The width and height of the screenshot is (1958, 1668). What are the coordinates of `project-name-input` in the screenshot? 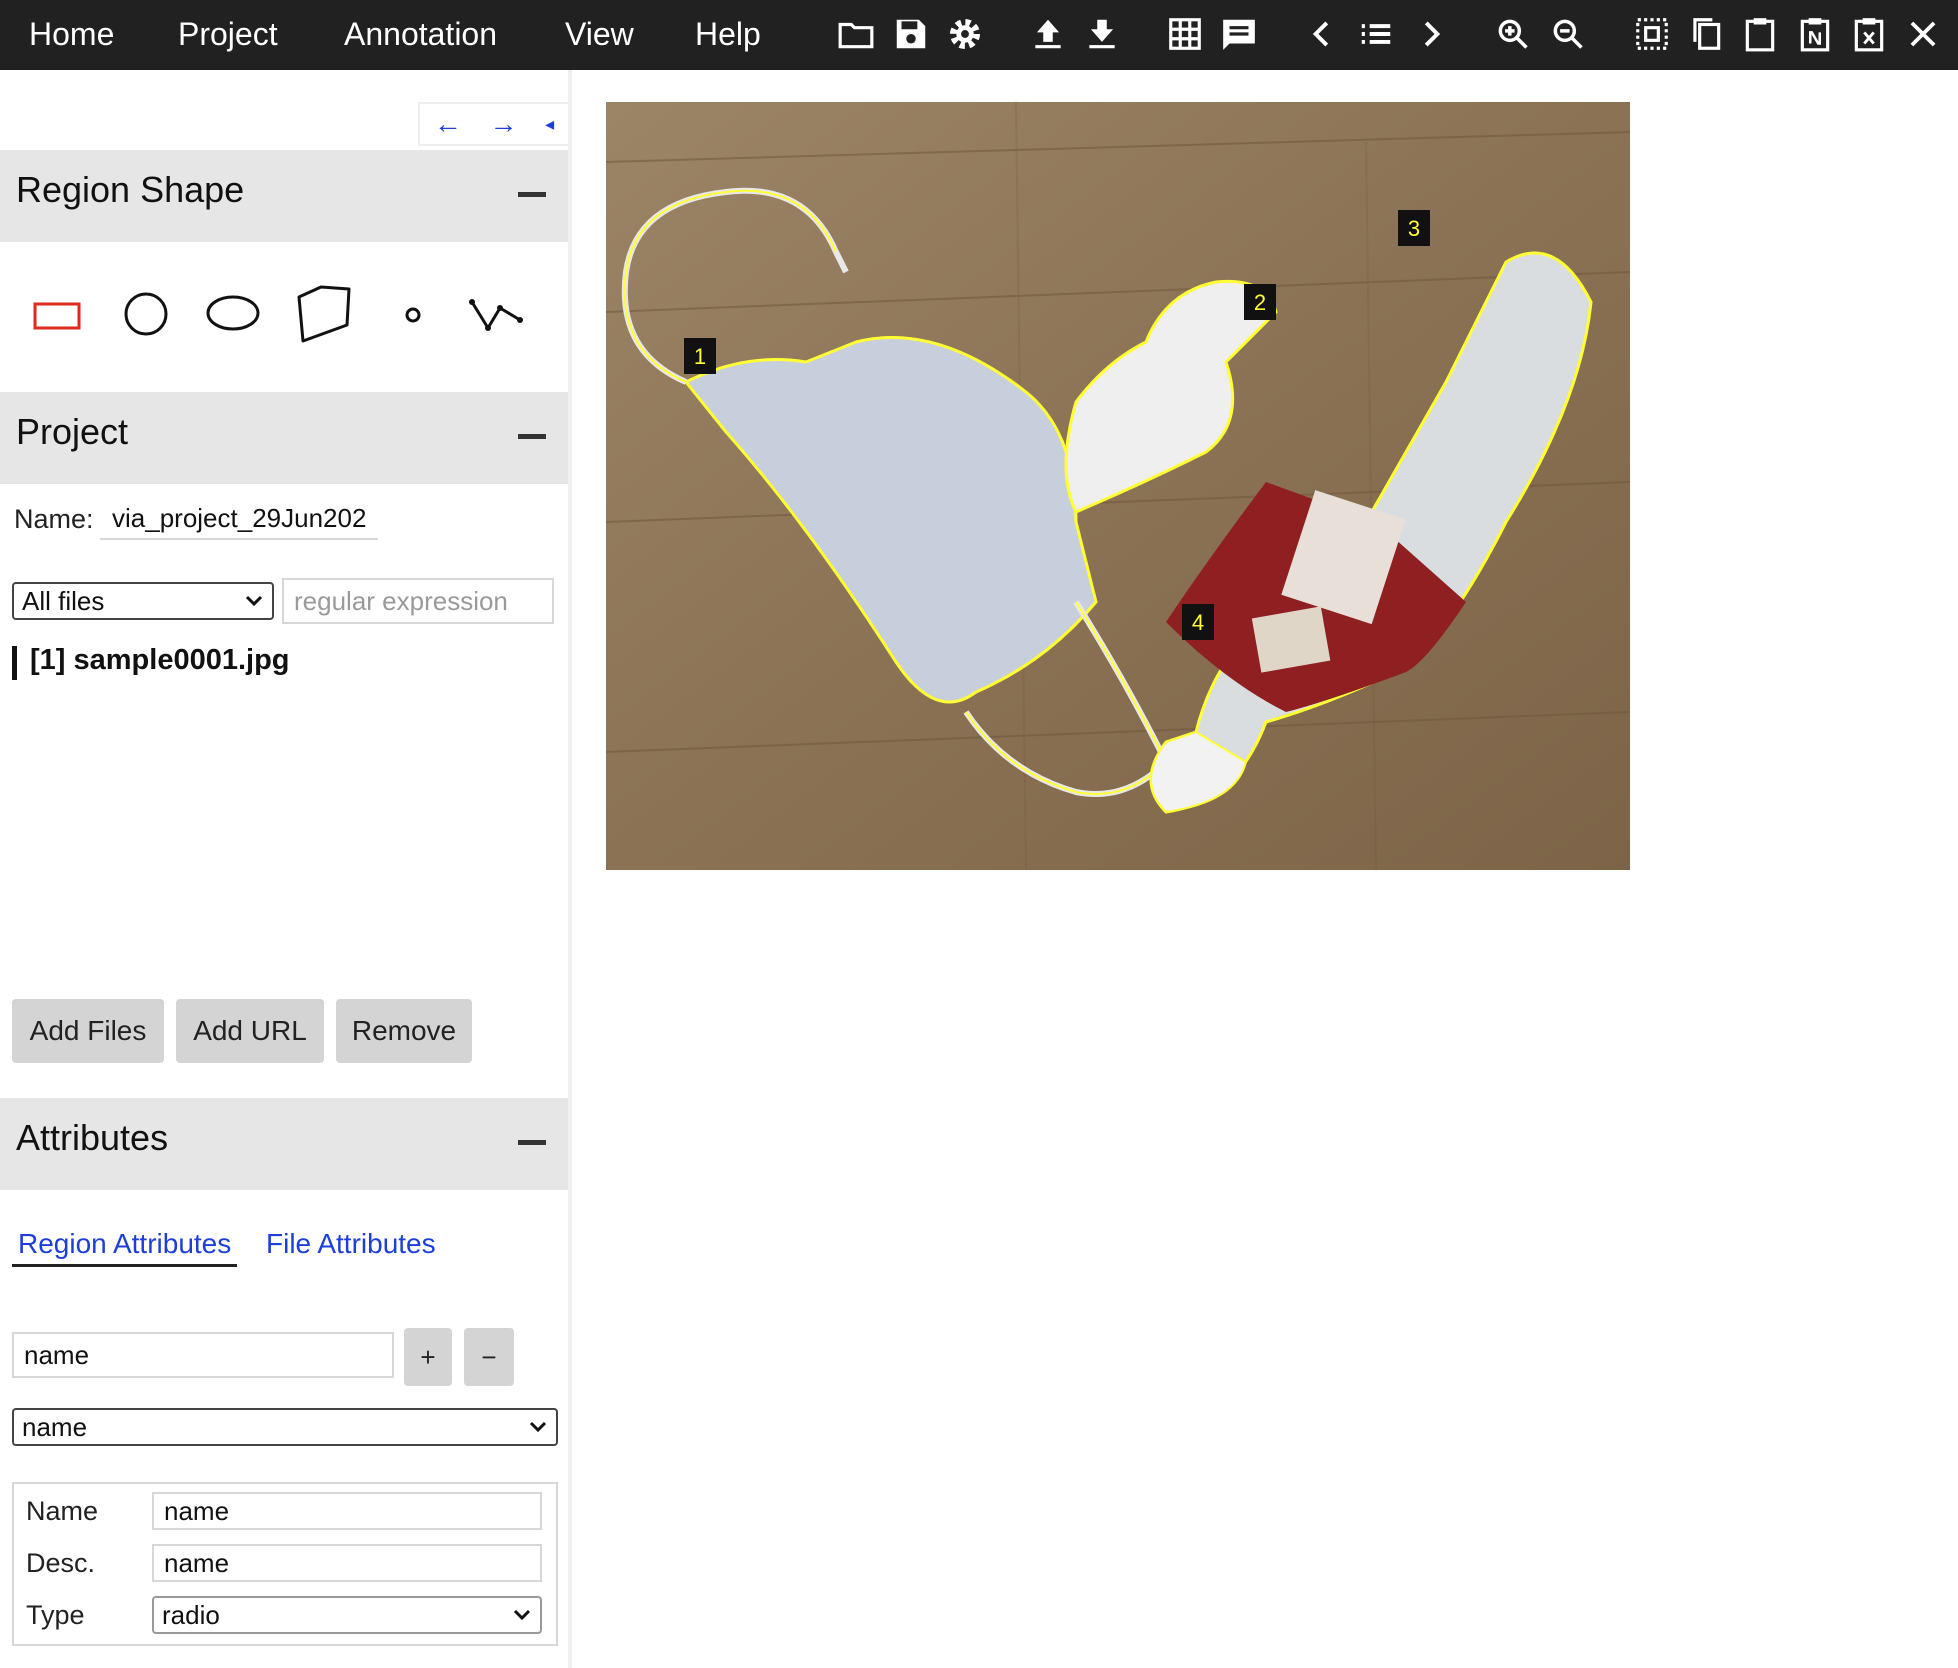 It's located at (239, 519).